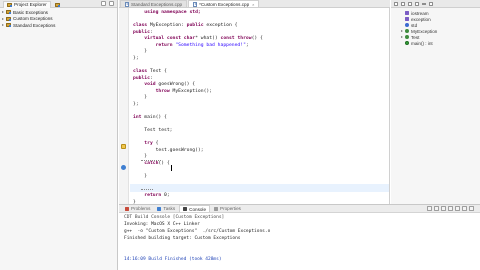 This screenshot has width=480, height=270. I want to click on tab-secondary-view, so click(57, 4).